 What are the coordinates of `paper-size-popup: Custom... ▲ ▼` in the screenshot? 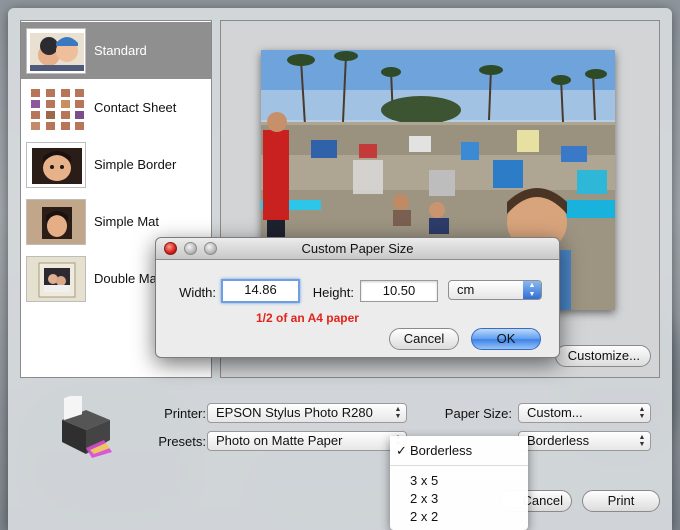 It's located at (584, 413).